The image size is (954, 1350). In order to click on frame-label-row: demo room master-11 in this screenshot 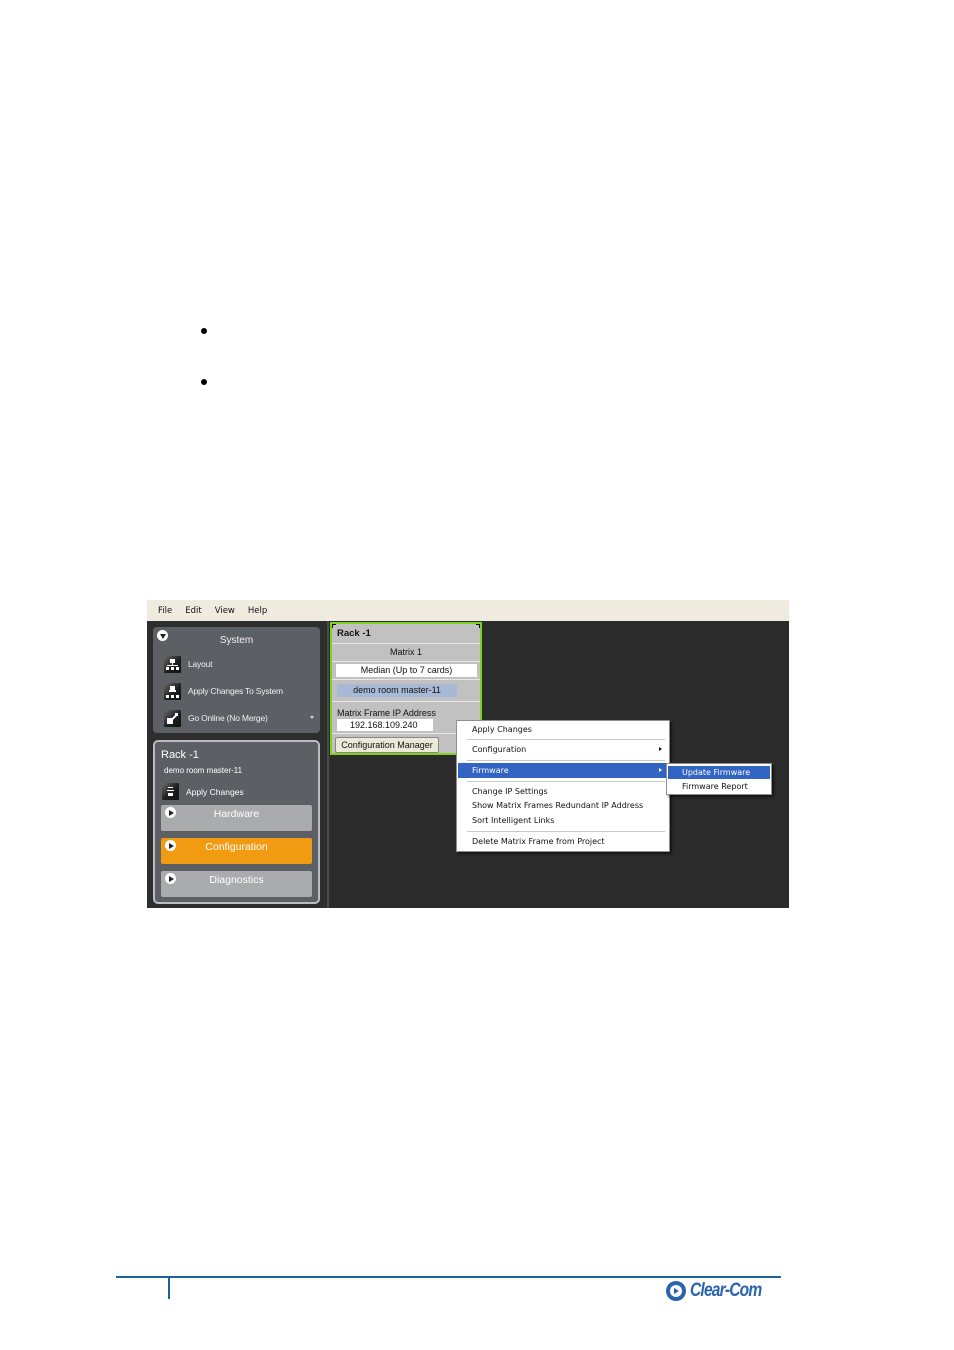, I will do `click(406, 690)`.